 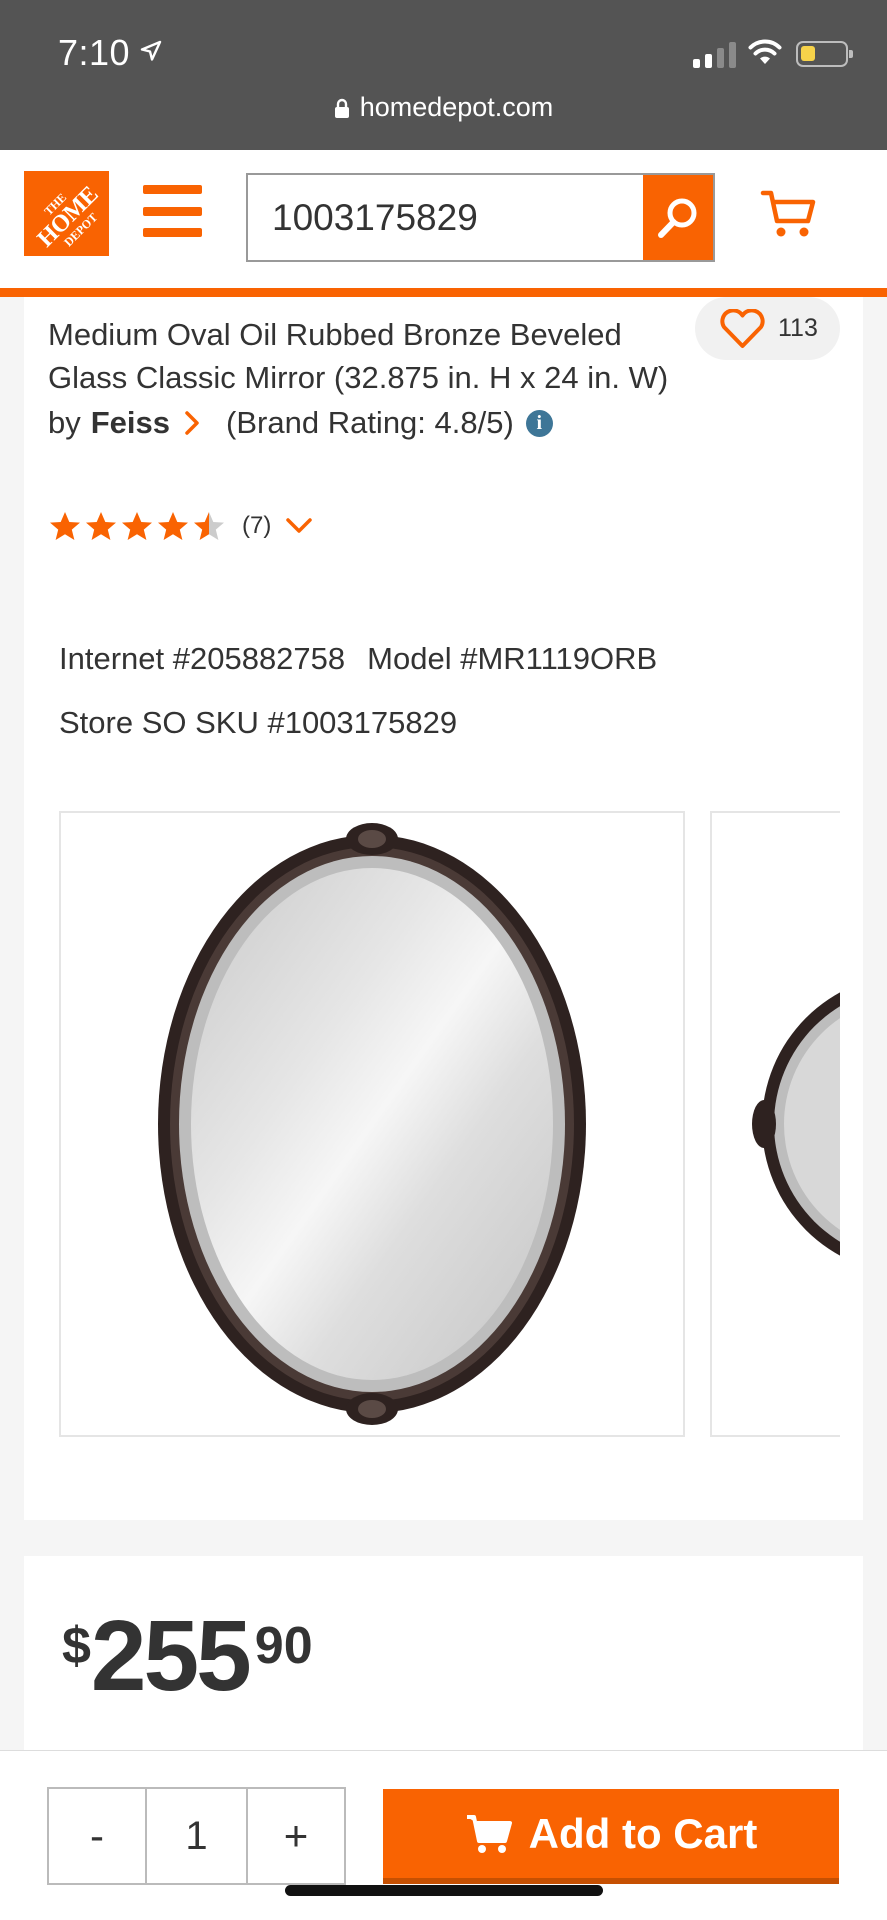 I want to click on battery-icon, so click(x=824, y=54).